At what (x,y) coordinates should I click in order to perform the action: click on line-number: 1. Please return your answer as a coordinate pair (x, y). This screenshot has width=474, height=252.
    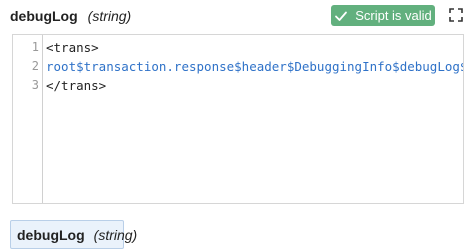
    Looking at the image, I should click on (35, 47).